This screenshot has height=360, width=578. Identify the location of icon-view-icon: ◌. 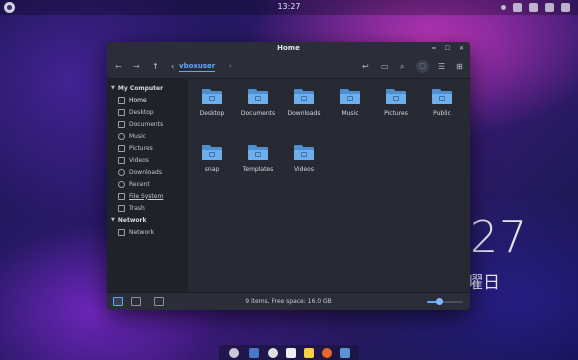
(422, 66).